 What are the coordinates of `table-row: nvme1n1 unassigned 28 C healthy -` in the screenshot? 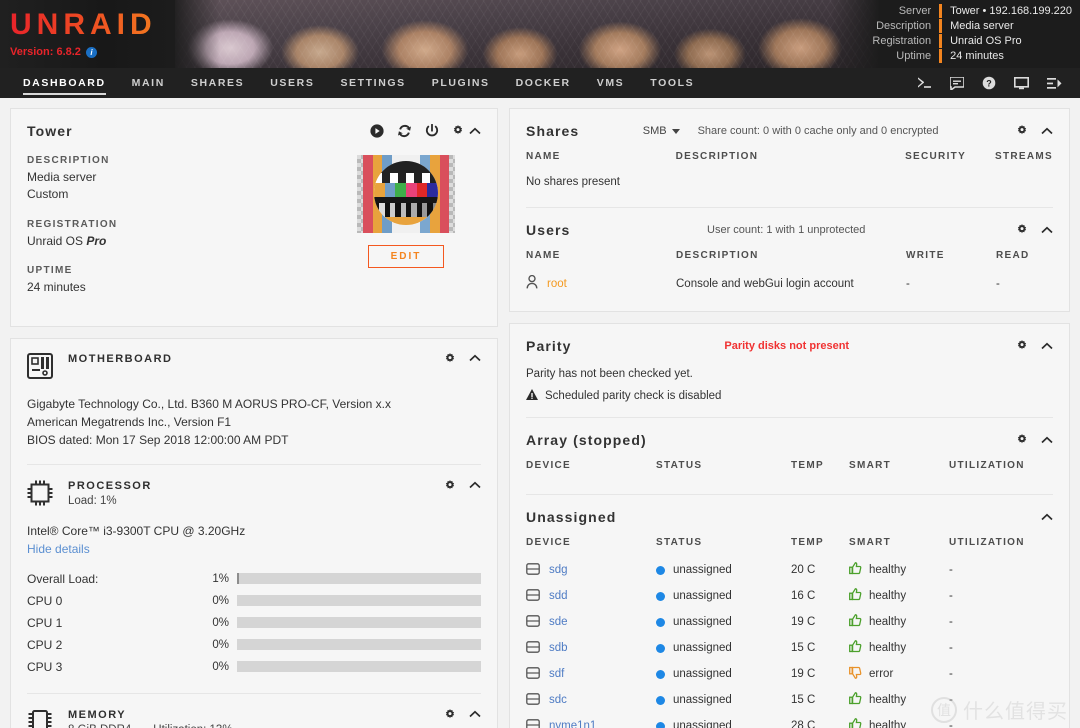 It's located at (789, 720).